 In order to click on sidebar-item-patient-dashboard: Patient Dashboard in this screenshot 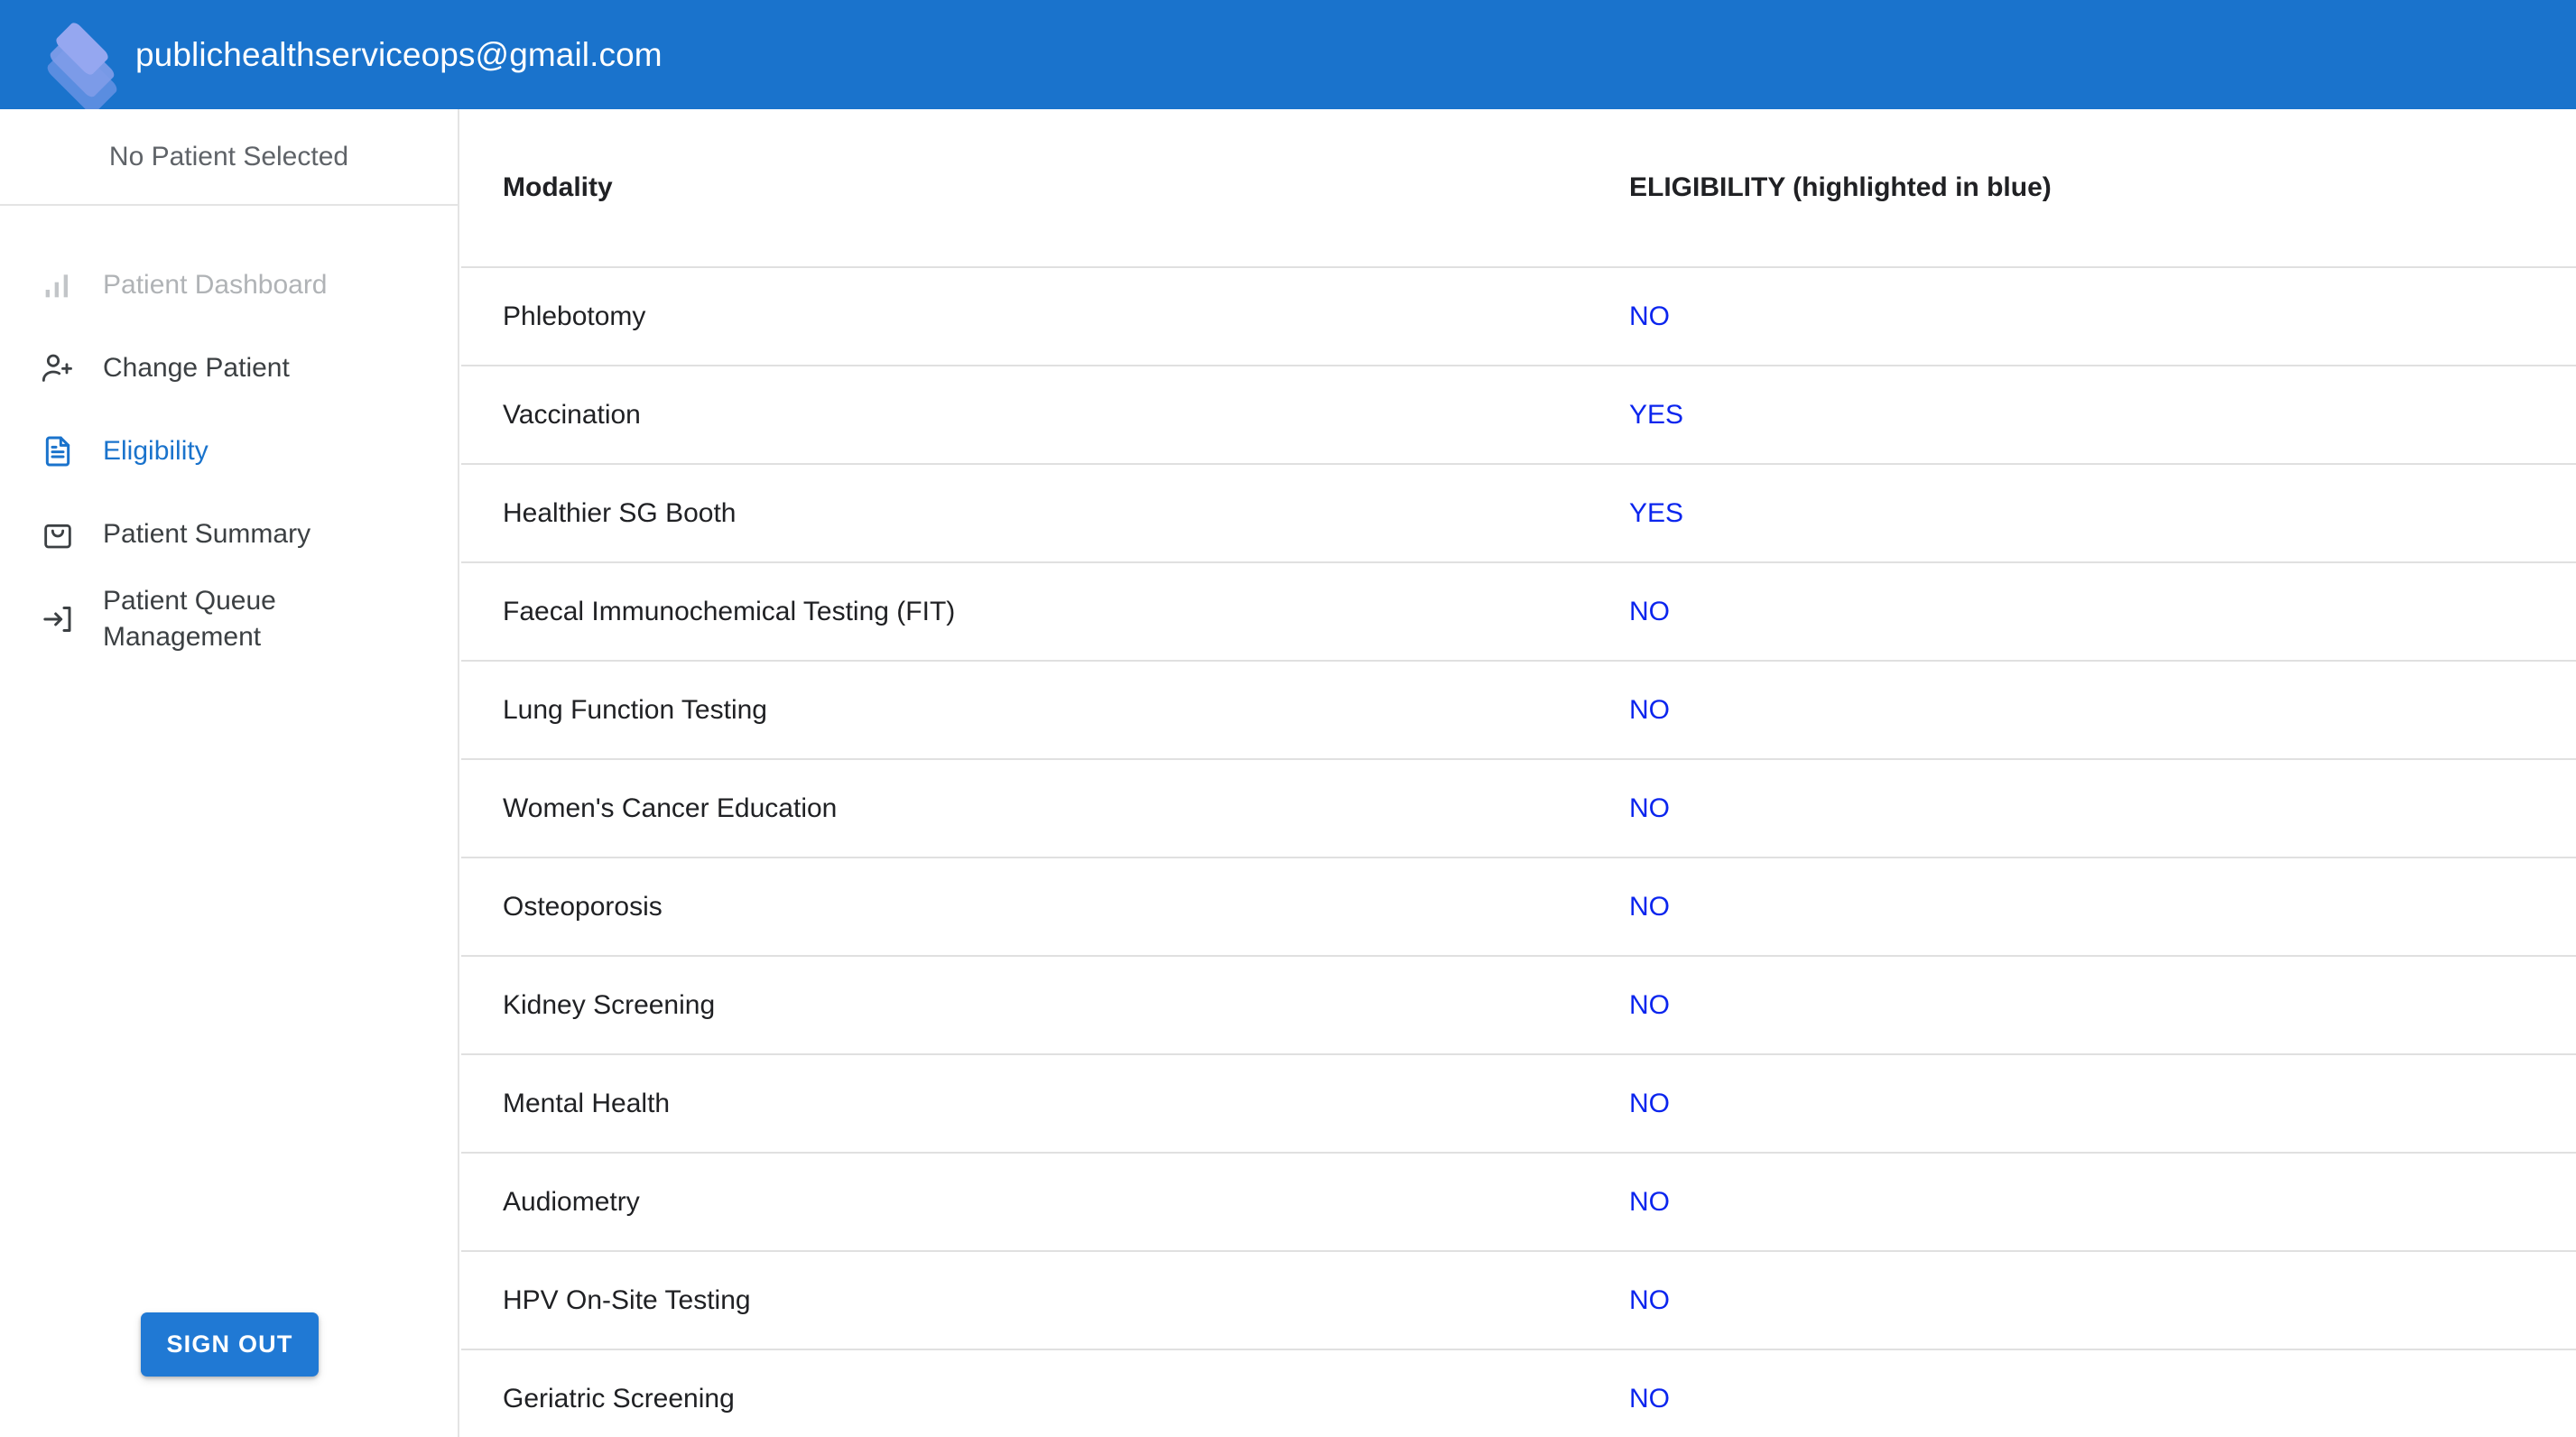, I will do `click(229, 285)`.